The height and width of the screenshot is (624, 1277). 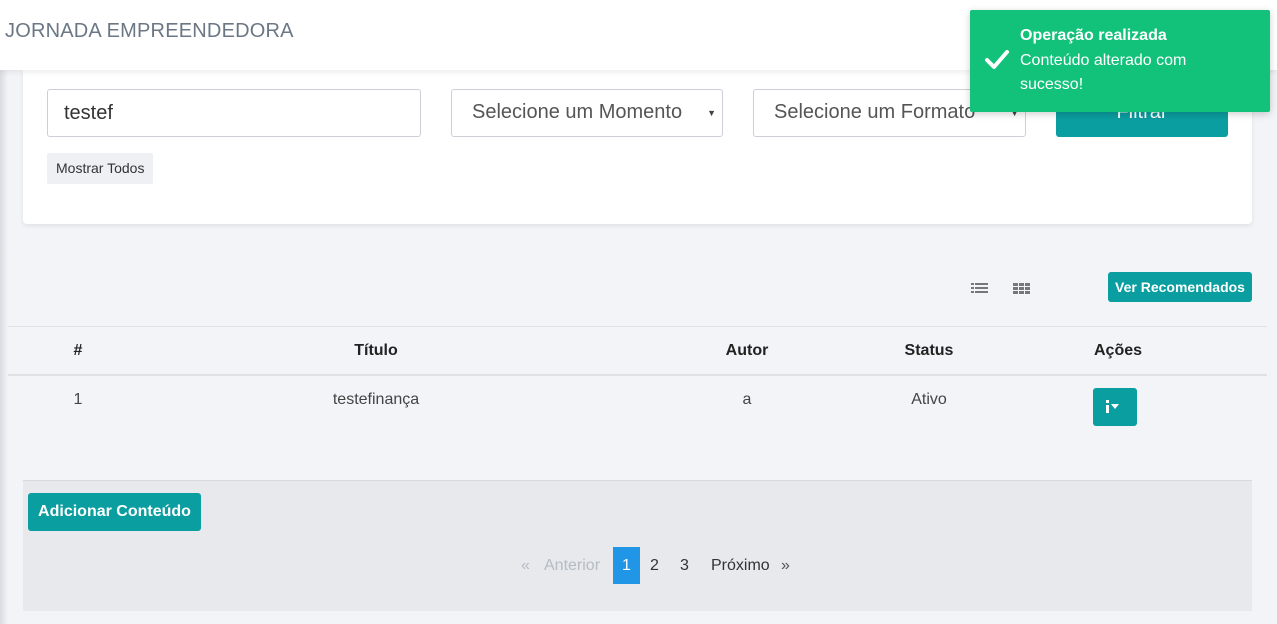 I want to click on page-link-2: 2, so click(x=654, y=565).